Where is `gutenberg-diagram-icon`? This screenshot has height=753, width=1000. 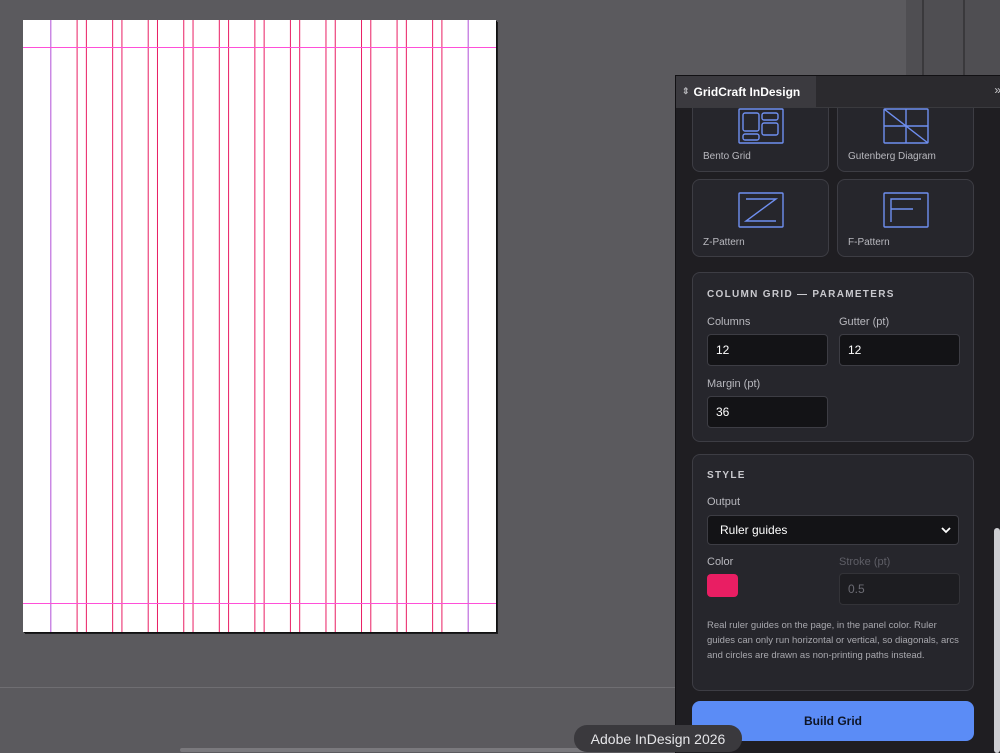 gutenberg-diagram-icon is located at coordinates (906, 126).